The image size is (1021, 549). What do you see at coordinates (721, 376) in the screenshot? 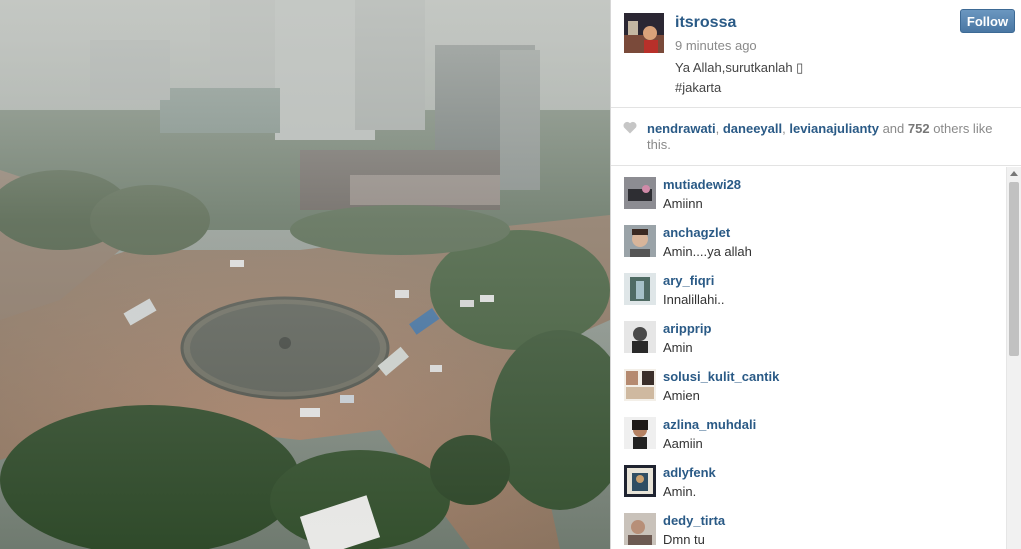
I see `comment-username: solusi_kulit_cantik` at bounding box center [721, 376].